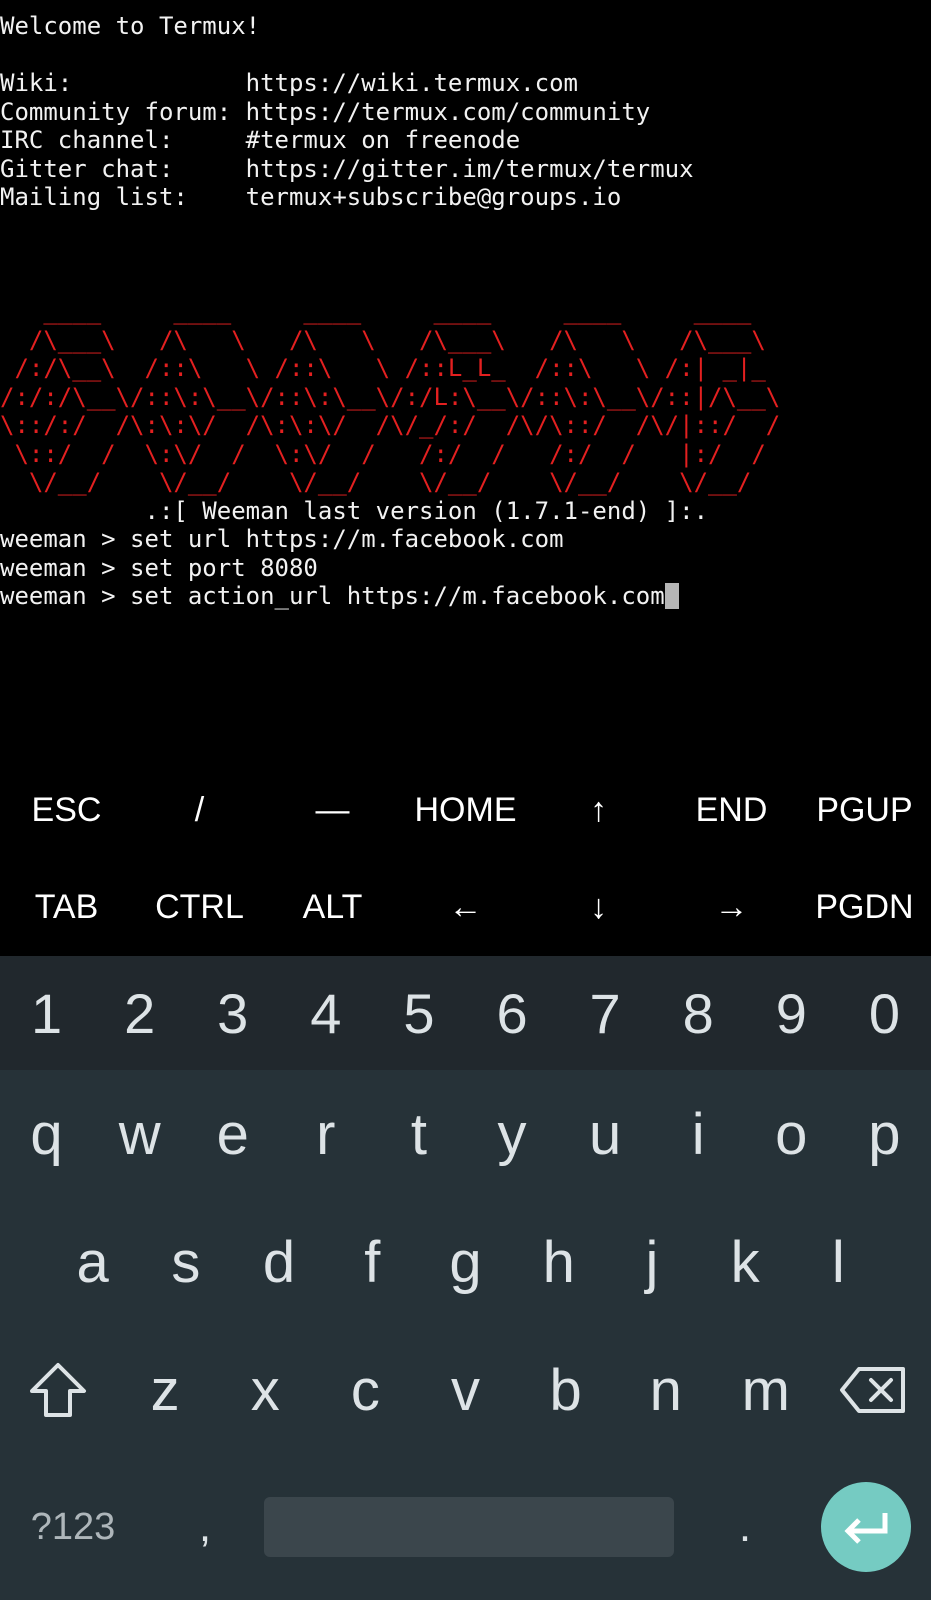  Describe the element at coordinates (383, 453) in the screenshot. I see `banner-line: \::/ / \:\/ / \:\/ / /:/ / /:/ / |:/ /` at that location.